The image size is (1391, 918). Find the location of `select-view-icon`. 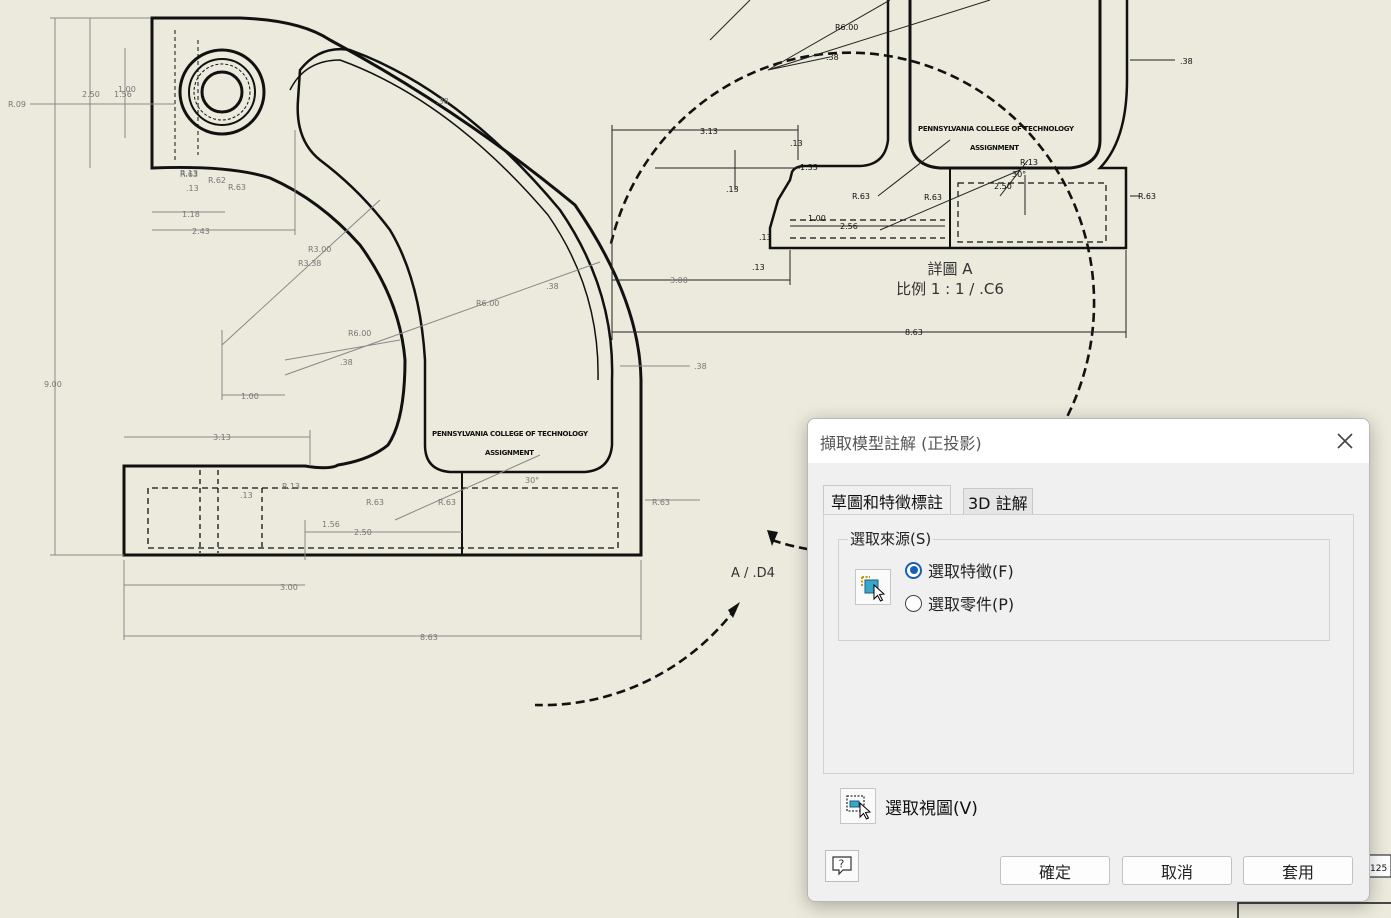

select-view-icon is located at coordinates (859, 807).